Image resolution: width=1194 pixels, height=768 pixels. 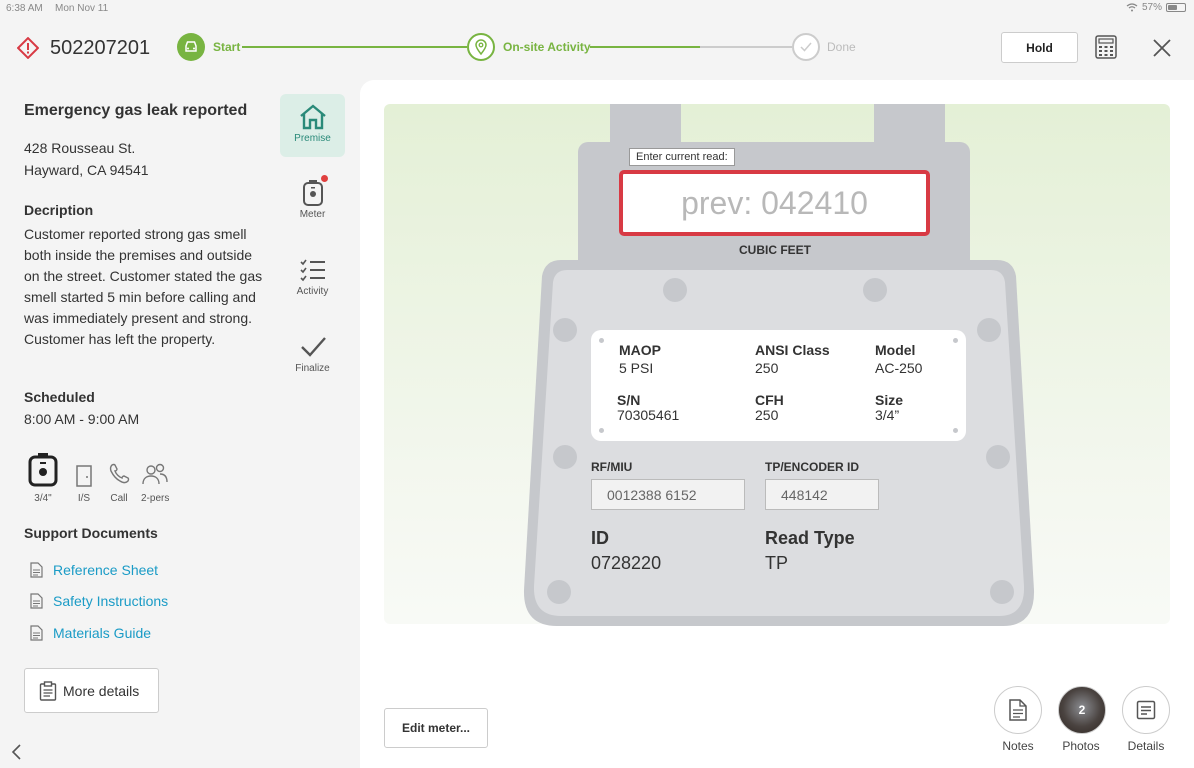 What do you see at coordinates (1146, 746) in the screenshot?
I see `details-label: Details` at bounding box center [1146, 746].